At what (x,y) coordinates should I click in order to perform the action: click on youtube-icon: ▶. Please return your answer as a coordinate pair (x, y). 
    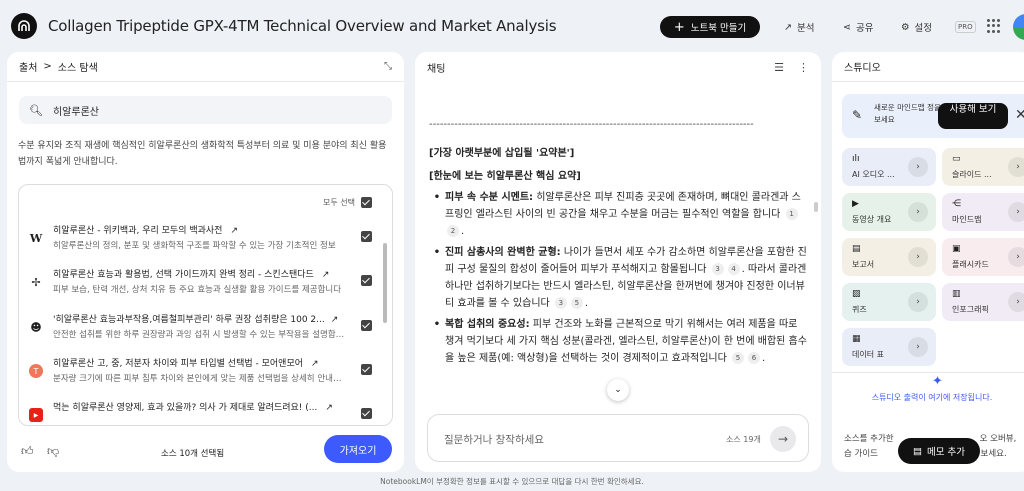
    Looking at the image, I should click on (36, 415).